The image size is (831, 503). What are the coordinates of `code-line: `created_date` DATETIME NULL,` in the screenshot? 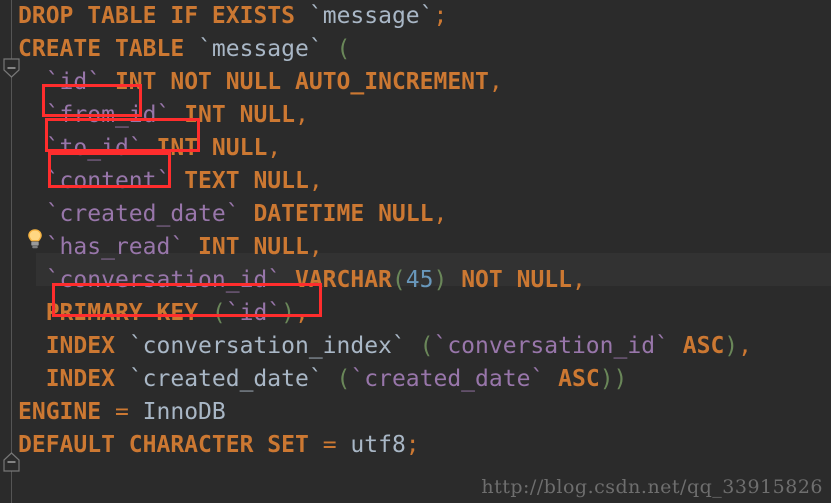 It's located at (415, 214).